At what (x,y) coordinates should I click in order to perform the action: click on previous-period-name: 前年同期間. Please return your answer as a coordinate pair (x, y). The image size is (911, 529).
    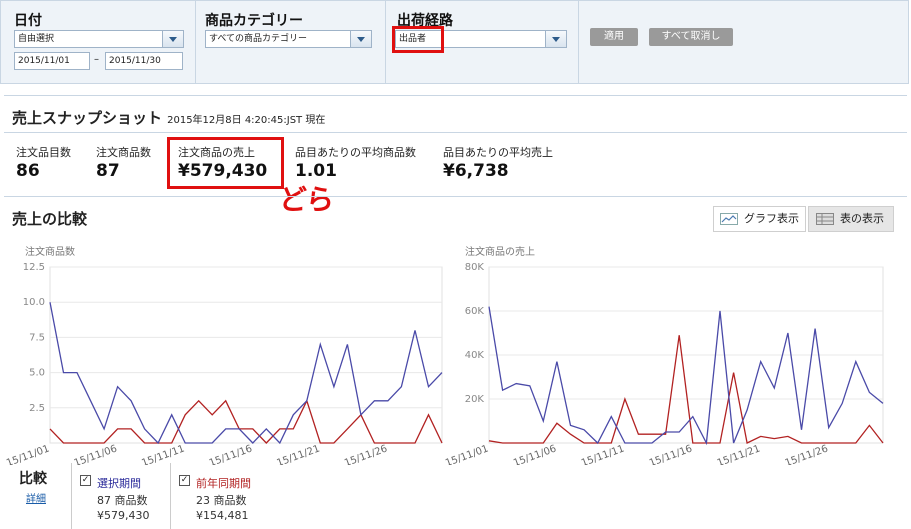
    Looking at the image, I should click on (223, 483).